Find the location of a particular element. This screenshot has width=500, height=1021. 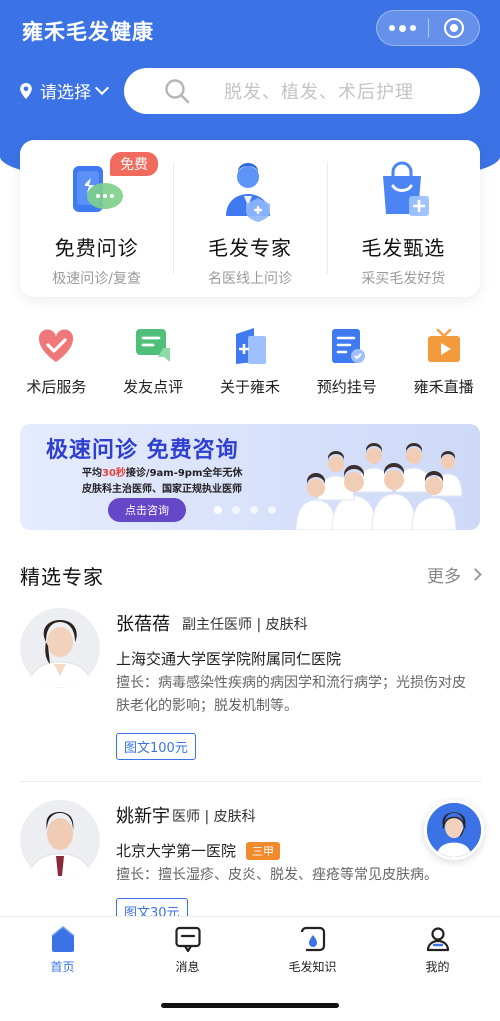

quick-reviews: 发友点评 is located at coordinates (153, 361).